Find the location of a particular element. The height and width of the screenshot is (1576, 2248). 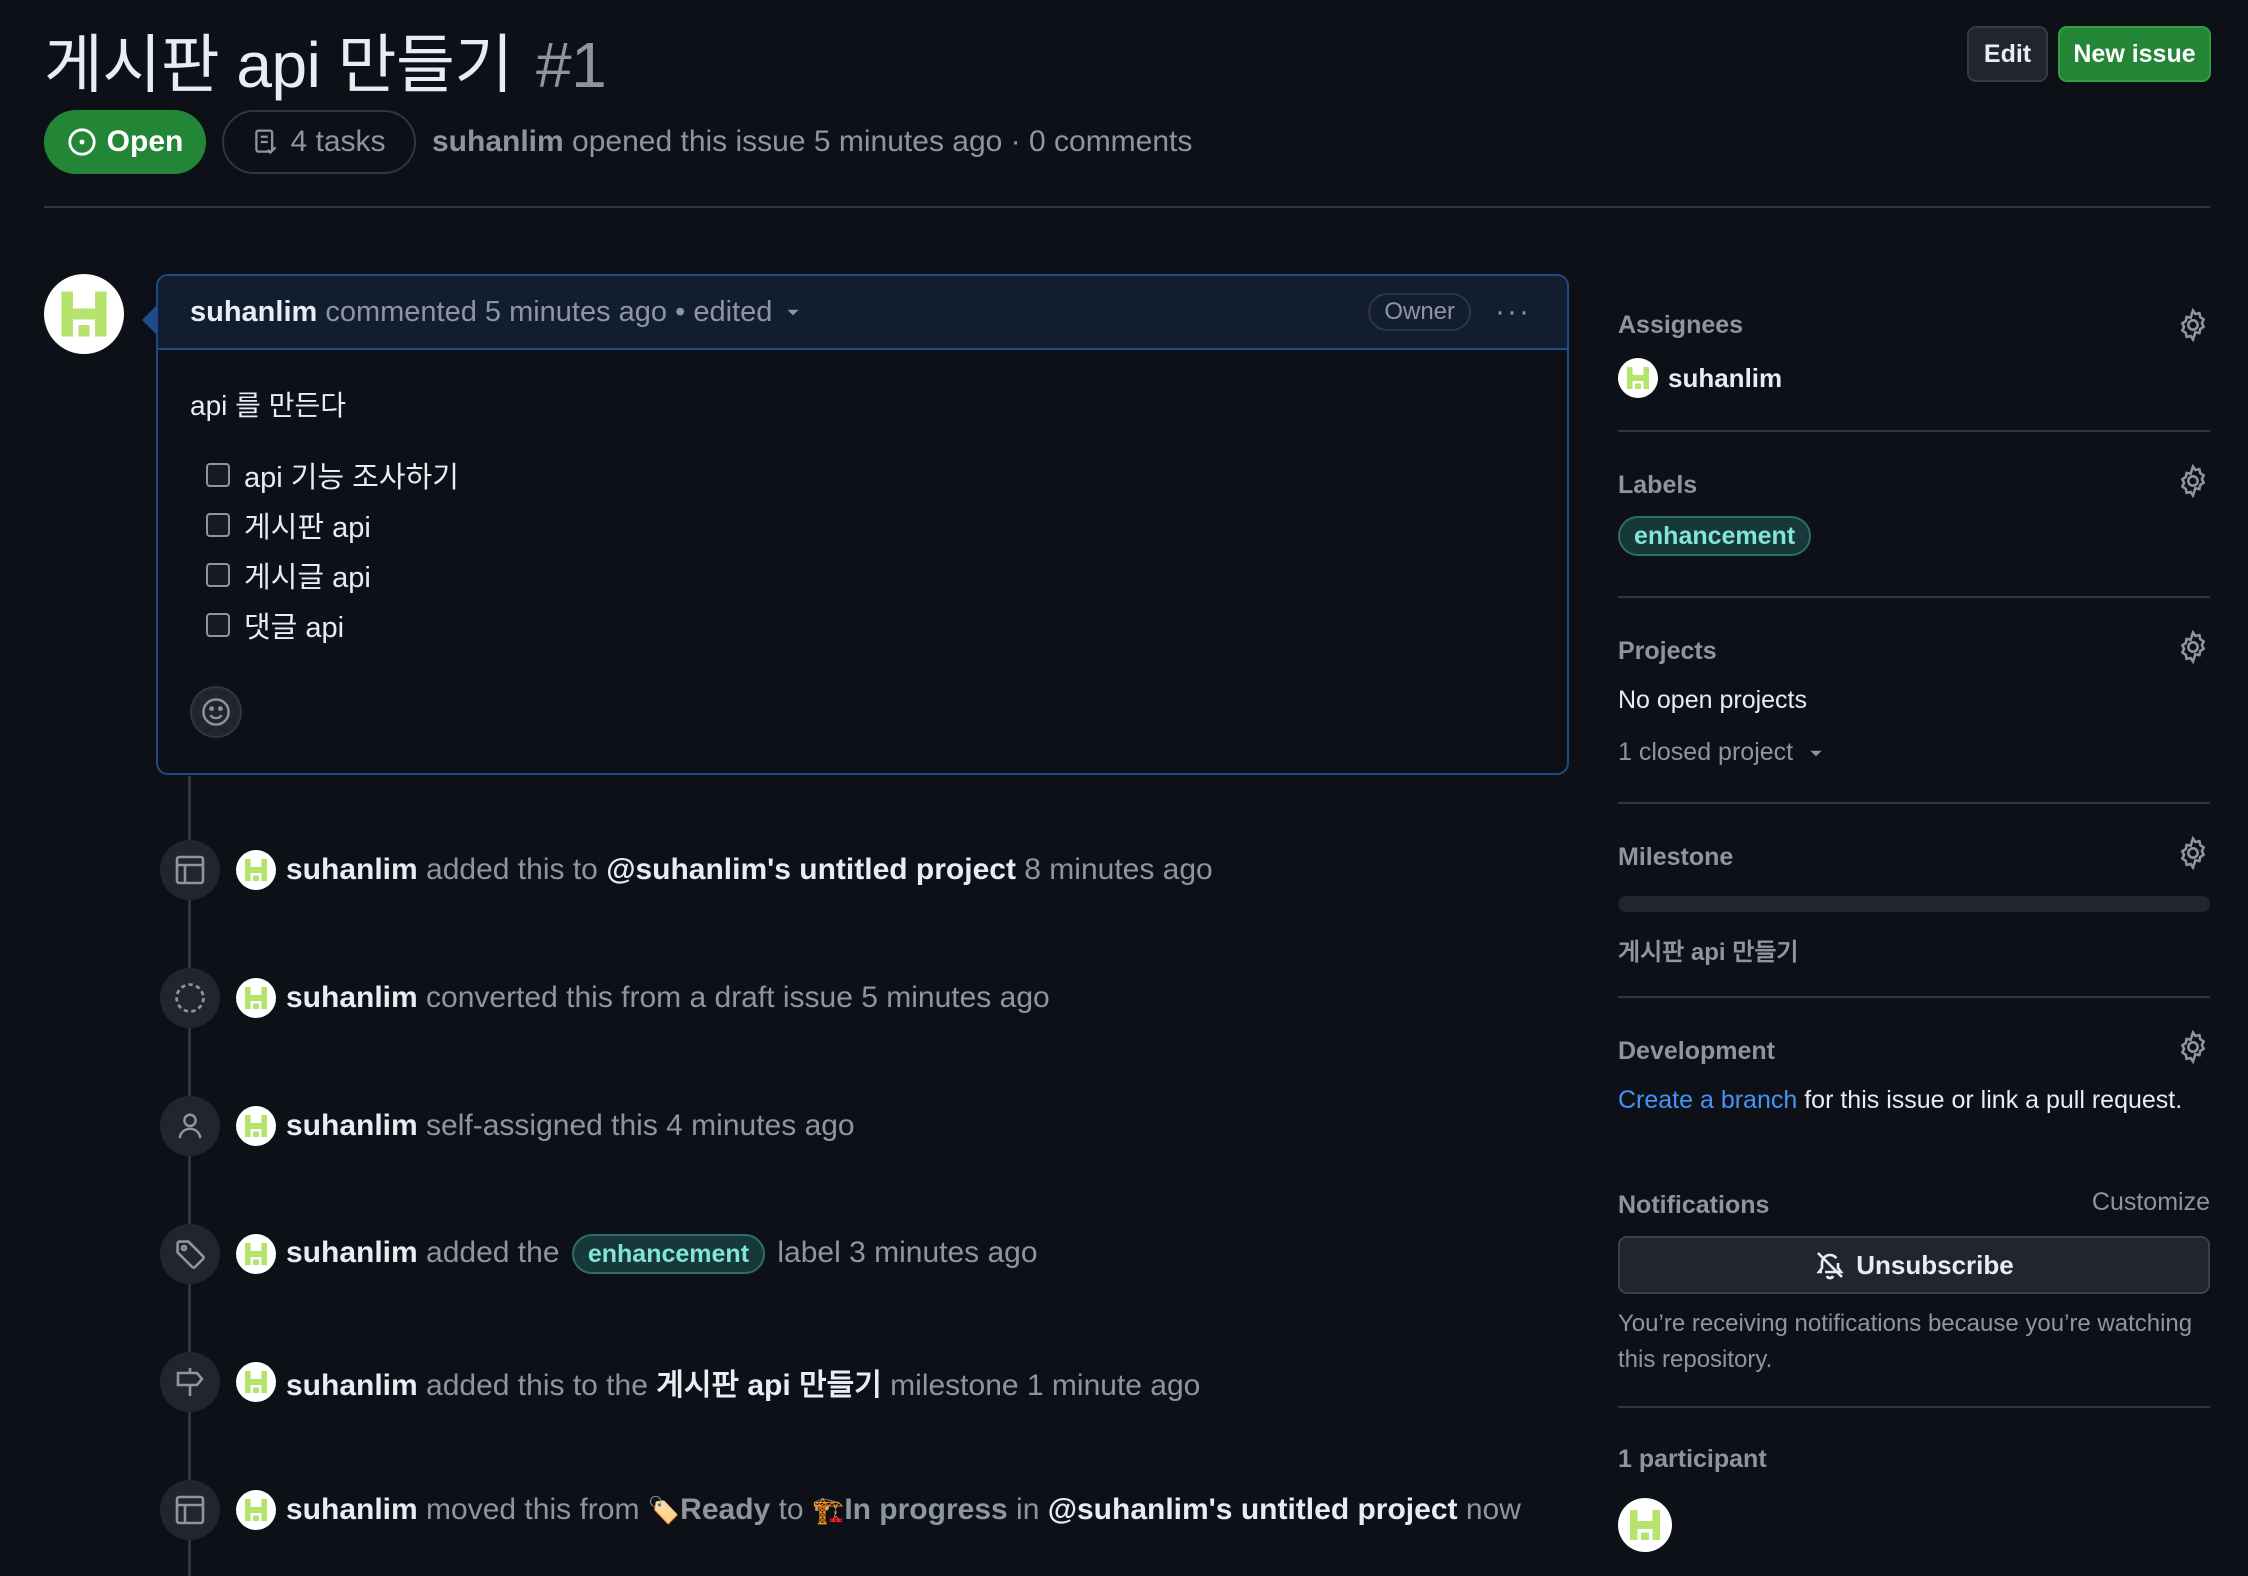

tasks-pill: 4 tasks is located at coordinates (319, 142).